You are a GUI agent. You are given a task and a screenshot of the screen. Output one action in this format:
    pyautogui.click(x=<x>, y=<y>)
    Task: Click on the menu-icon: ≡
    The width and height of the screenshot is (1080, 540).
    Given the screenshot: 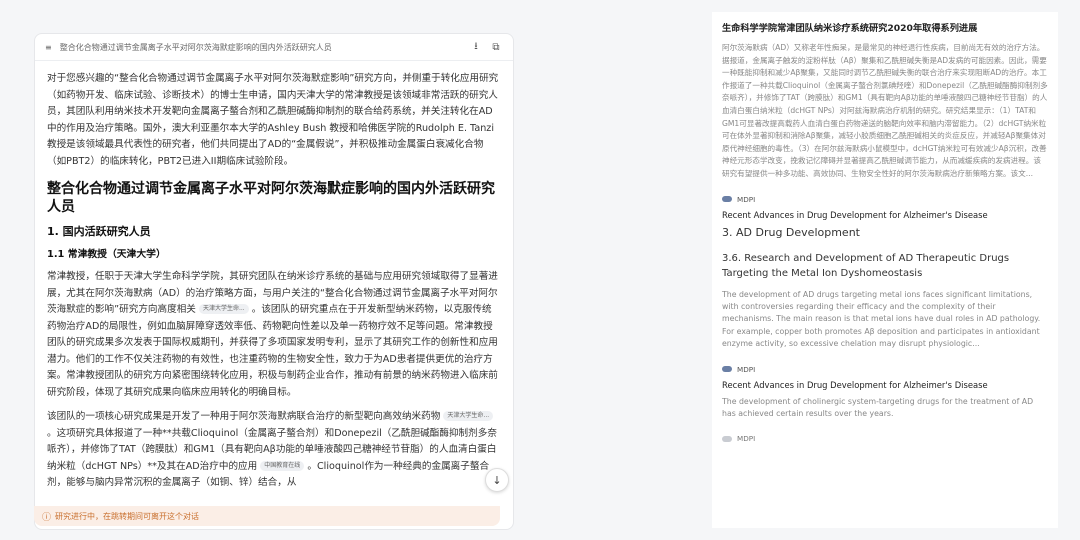 What is the action you would take?
    pyautogui.click(x=48, y=47)
    